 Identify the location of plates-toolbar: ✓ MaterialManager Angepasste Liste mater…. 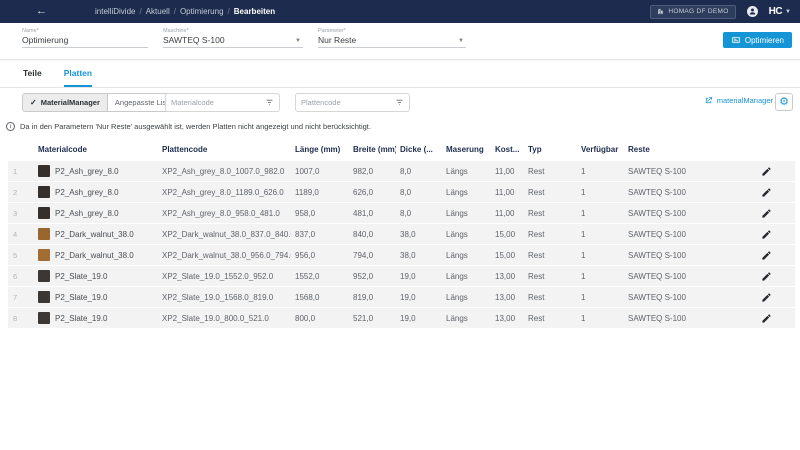
(400, 104).